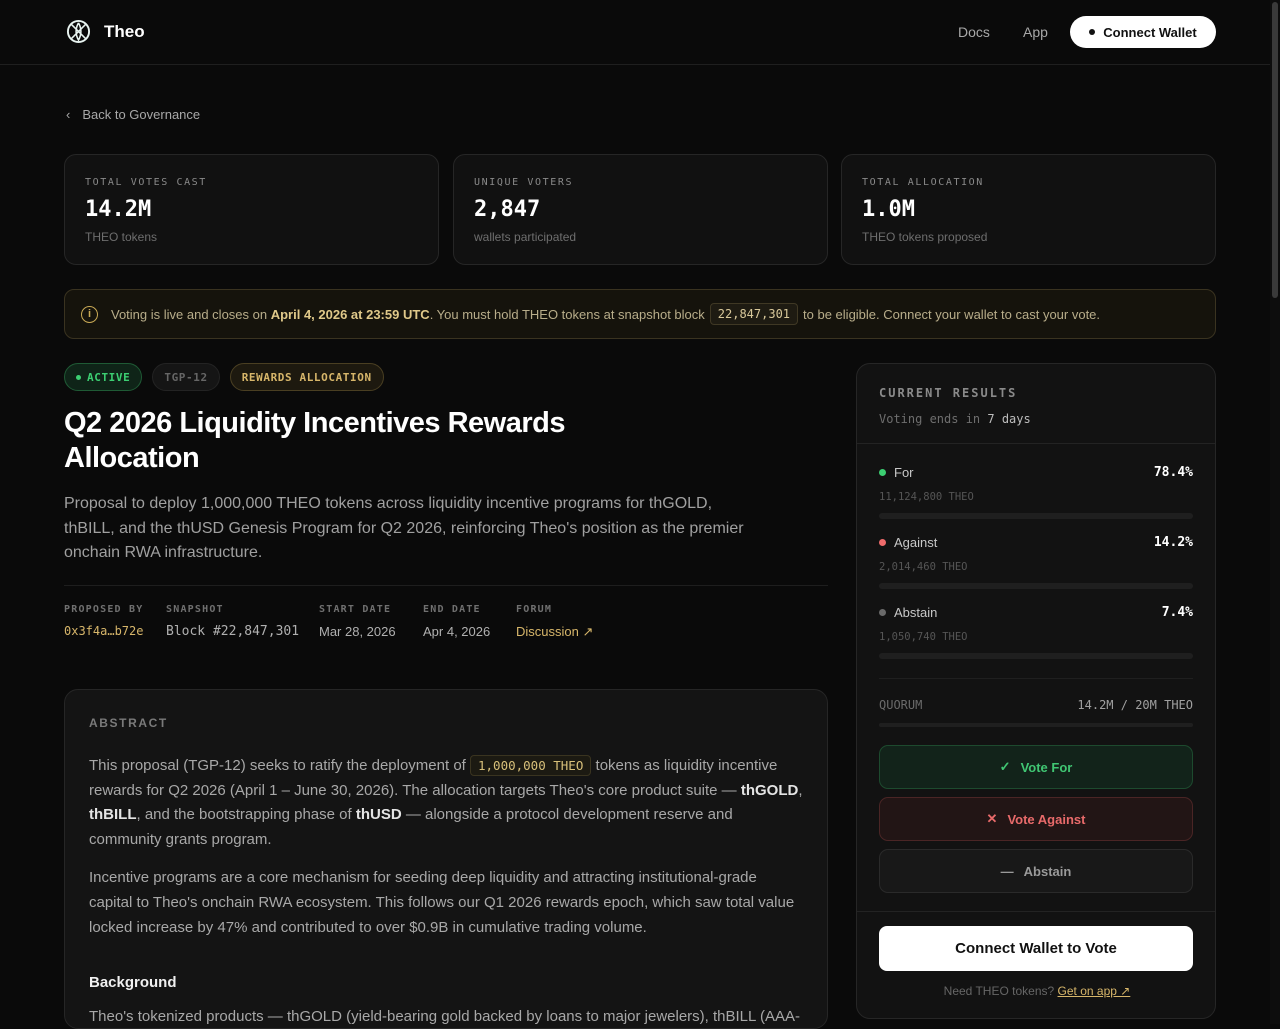 This screenshot has width=1280, height=1029. I want to click on meta-label: SNAPSHOT, so click(195, 609).